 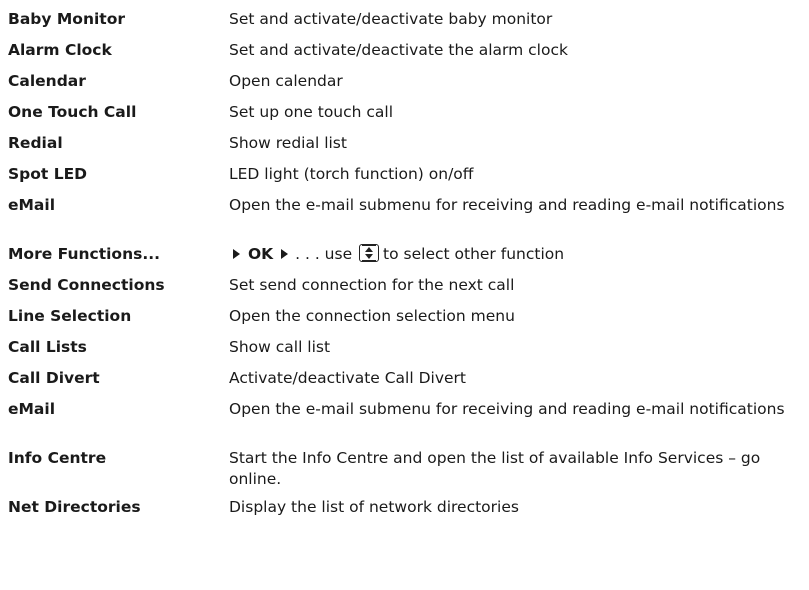 I want to click on term: One Touch Call, so click(x=72, y=112).